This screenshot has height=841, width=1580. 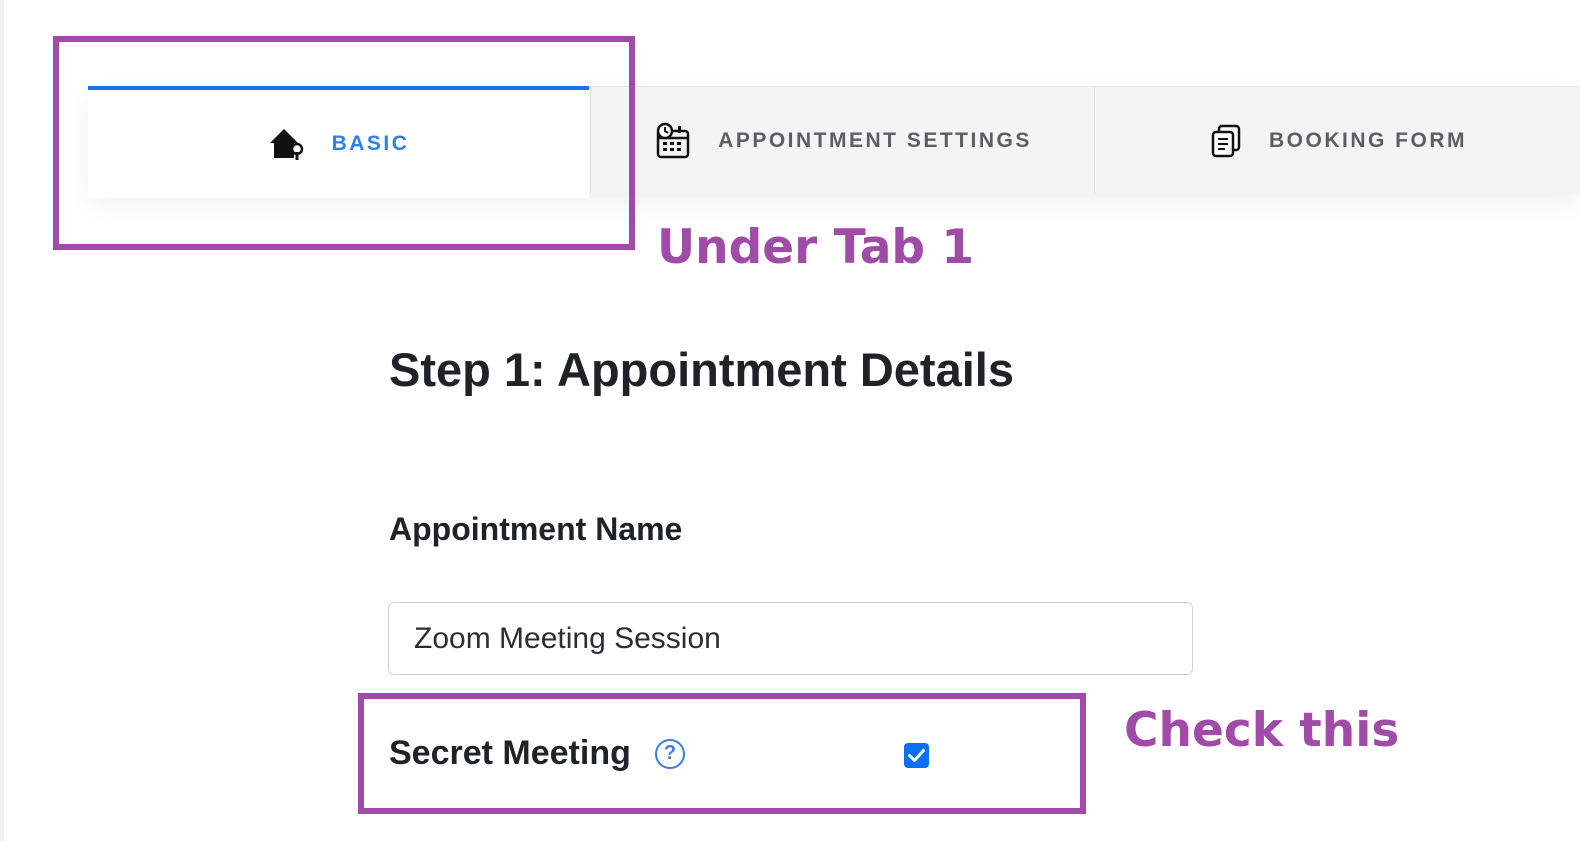 I want to click on tab-appointment-settings: APPOINTMENT SETTINGS, so click(x=842, y=140).